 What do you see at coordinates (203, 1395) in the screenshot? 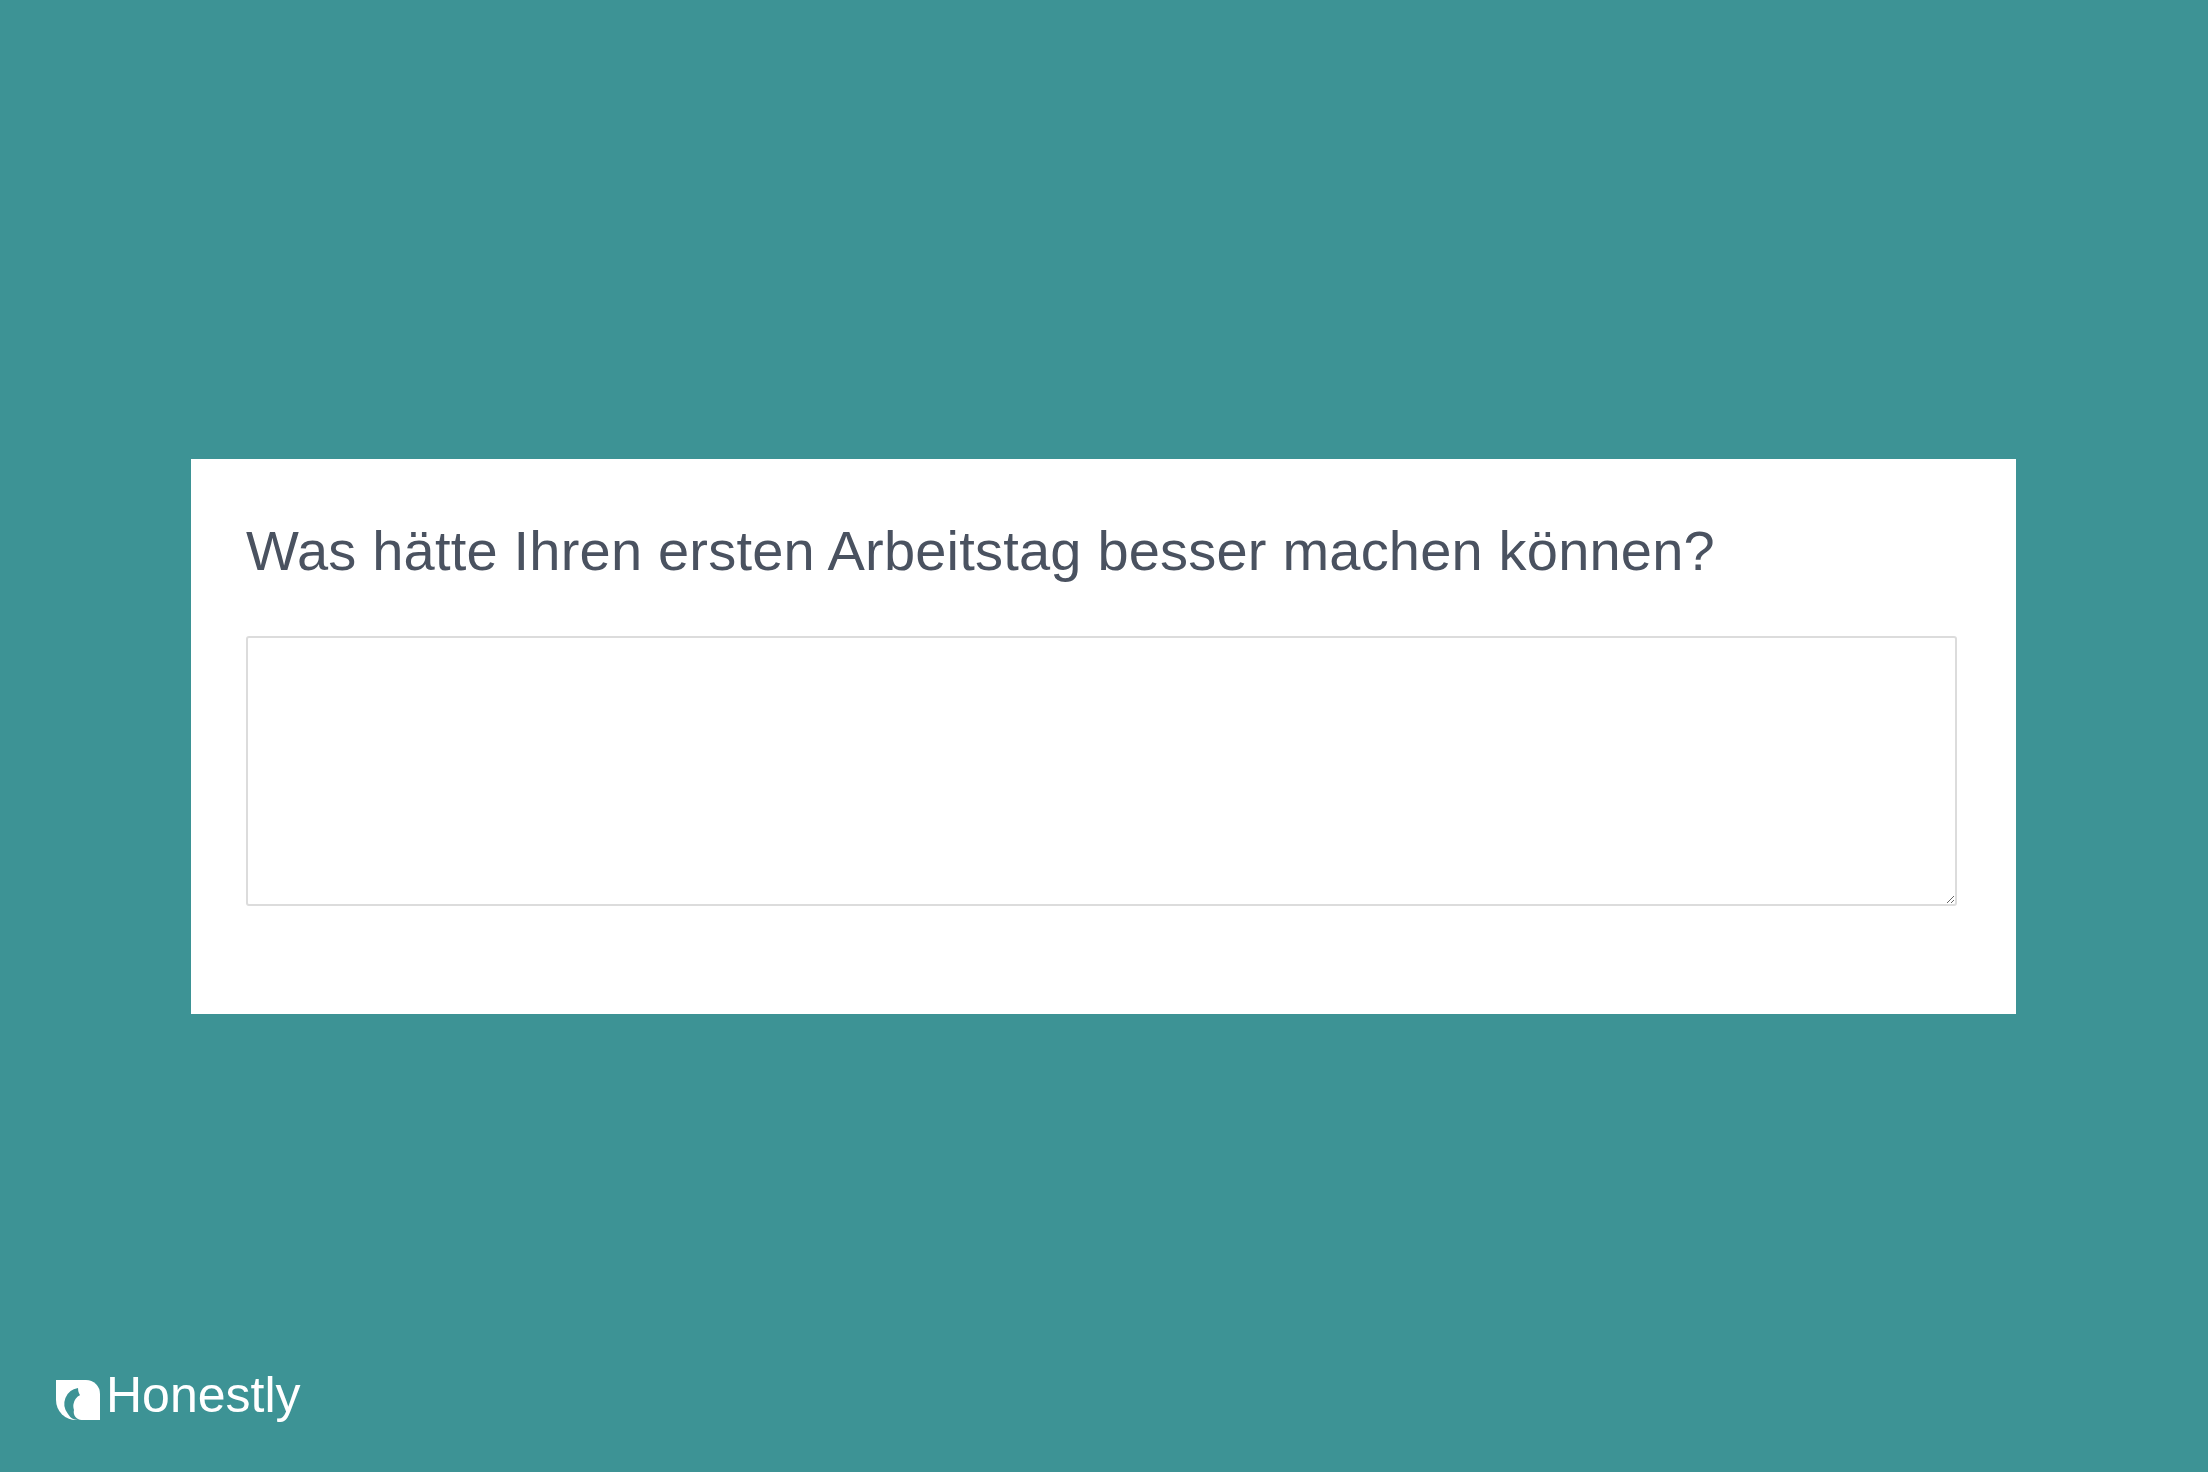
I see `brand-name: Honestly` at bounding box center [203, 1395].